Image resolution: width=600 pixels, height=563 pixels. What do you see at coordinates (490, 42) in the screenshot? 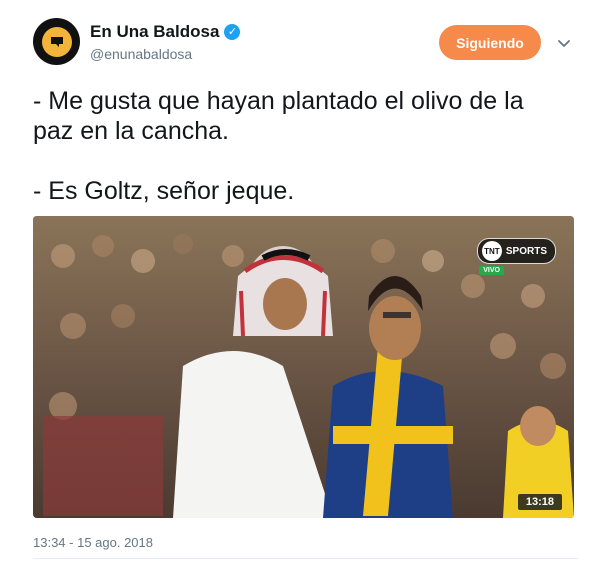
I see `following-button: Siguiendo` at bounding box center [490, 42].